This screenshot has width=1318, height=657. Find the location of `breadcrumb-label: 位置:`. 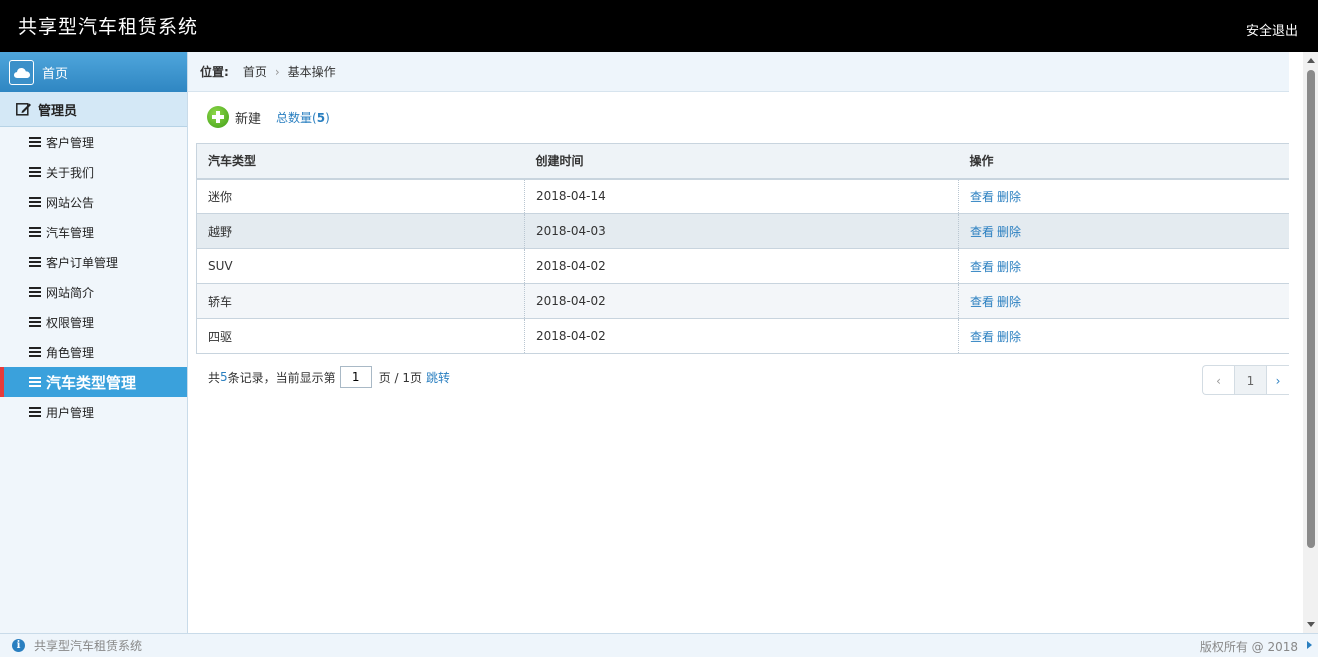

breadcrumb-label: 位置: is located at coordinates (214, 72).